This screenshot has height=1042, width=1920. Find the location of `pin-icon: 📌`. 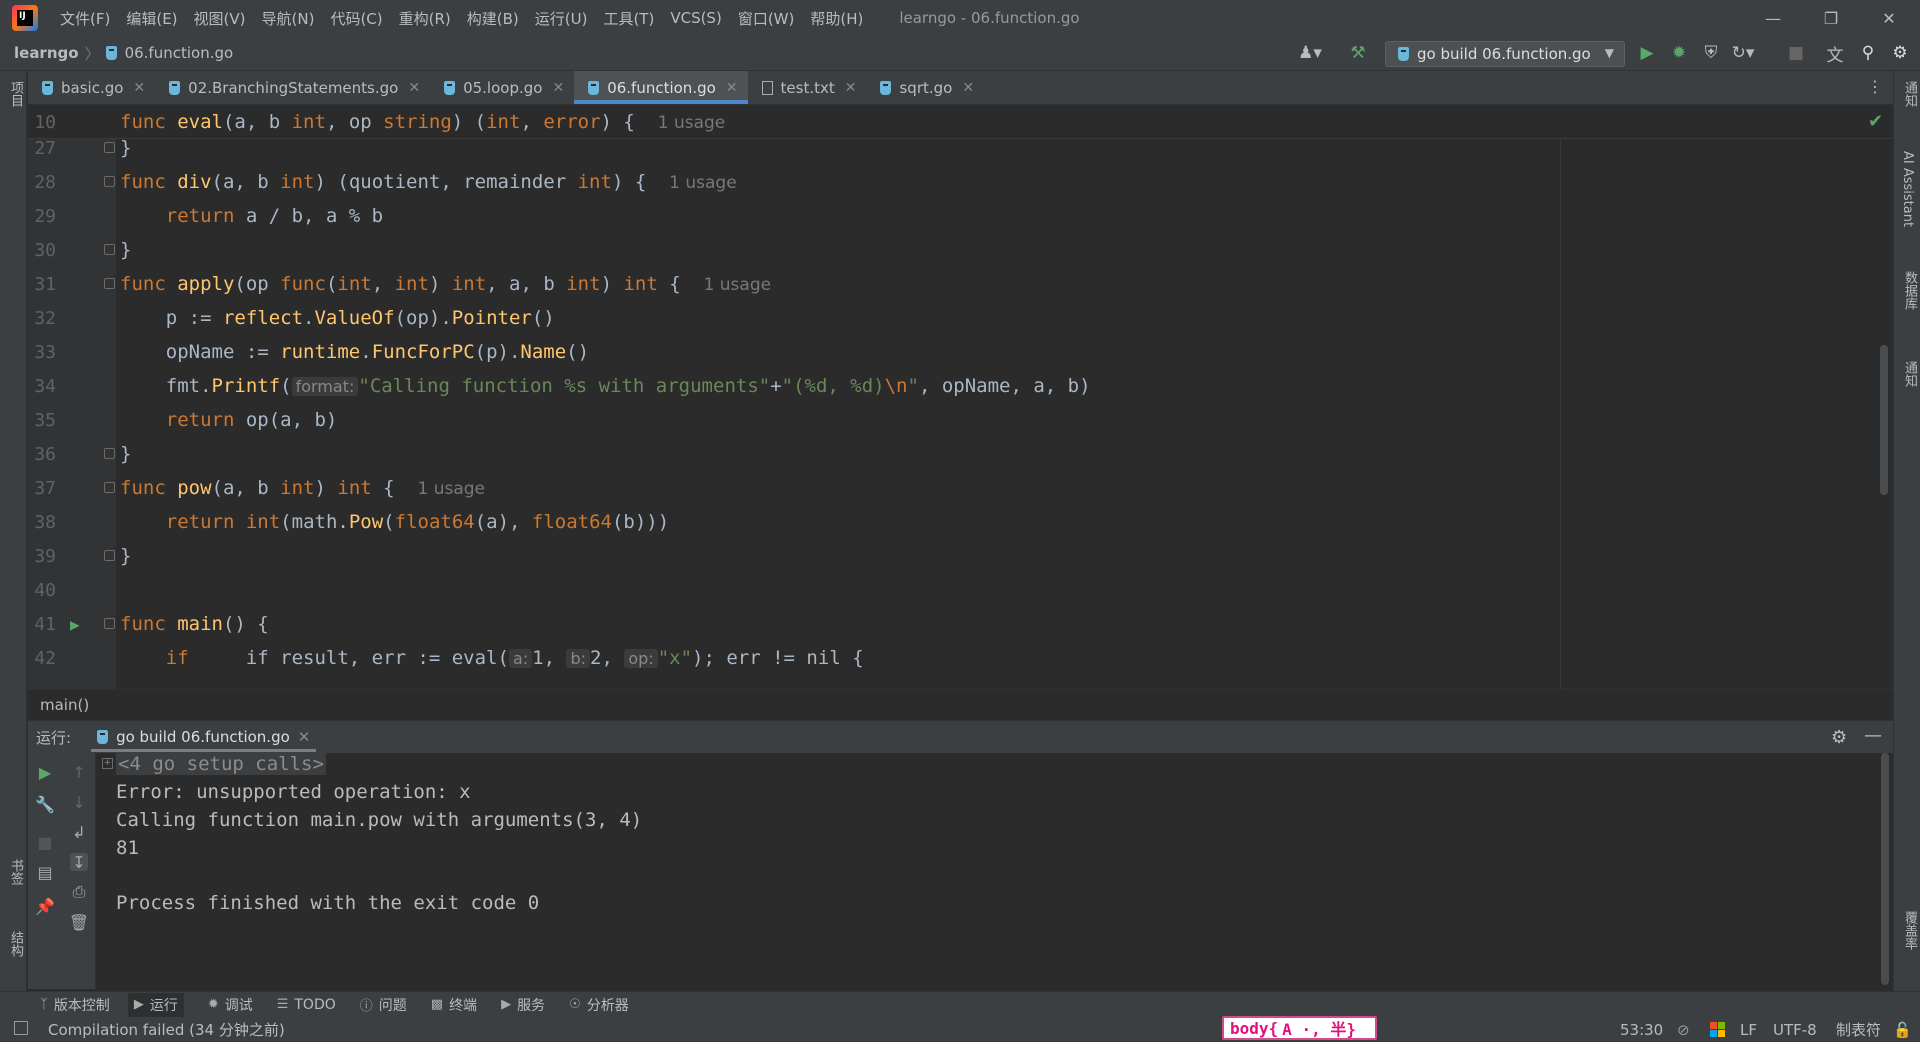

pin-icon: 📌 is located at coordinates (45, 906).